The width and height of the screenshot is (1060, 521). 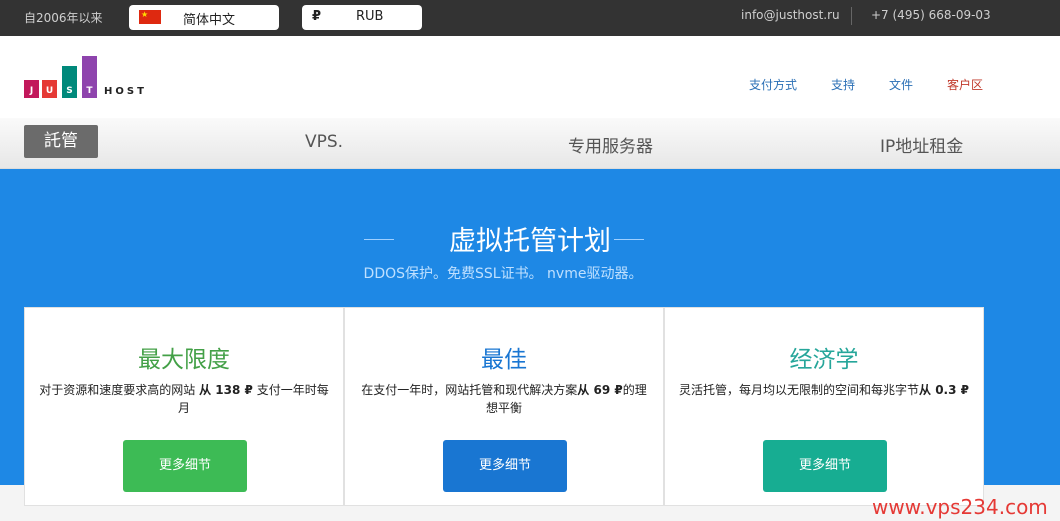 I want to click on plan-card-max: 最大限度 对于资源和速度要求高的网站 从 138 ₽ 支付一年时每月 更多细节, so click(x=184, y=406).